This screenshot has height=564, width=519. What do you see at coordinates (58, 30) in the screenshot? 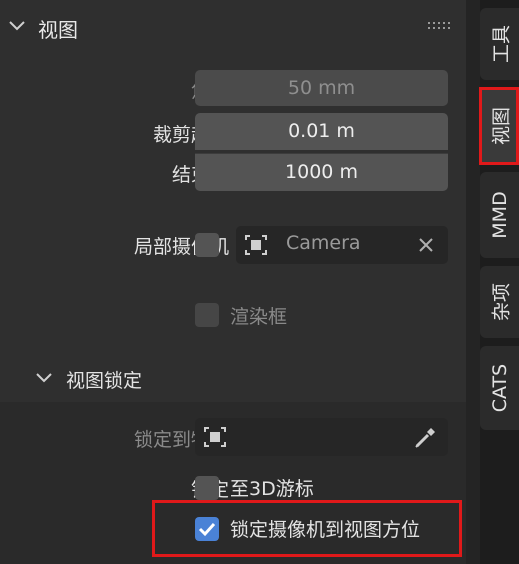
I see `panel-title: 视图` at bounding box center [58, 30].